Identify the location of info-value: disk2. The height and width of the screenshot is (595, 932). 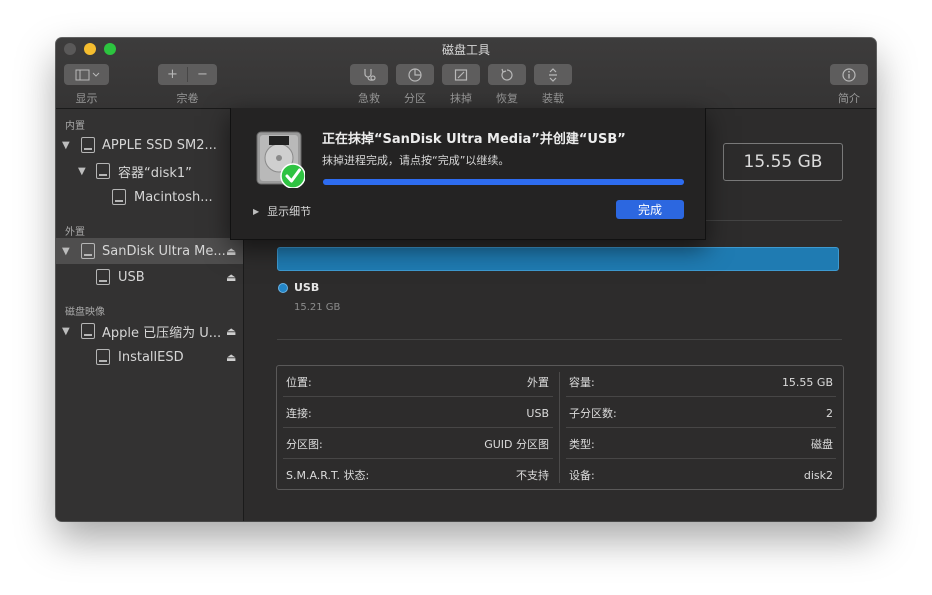
(818, 475).